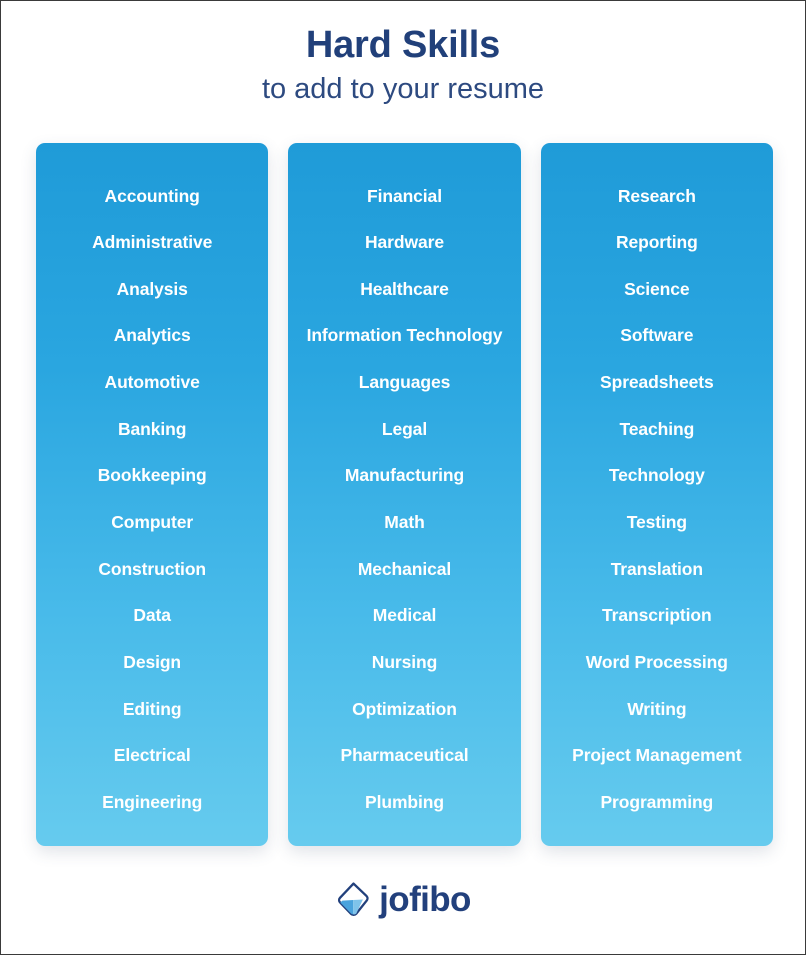 The image size is (806, 955). I want to click on header: Hard Skills to add to your resume, so click(403, 54).